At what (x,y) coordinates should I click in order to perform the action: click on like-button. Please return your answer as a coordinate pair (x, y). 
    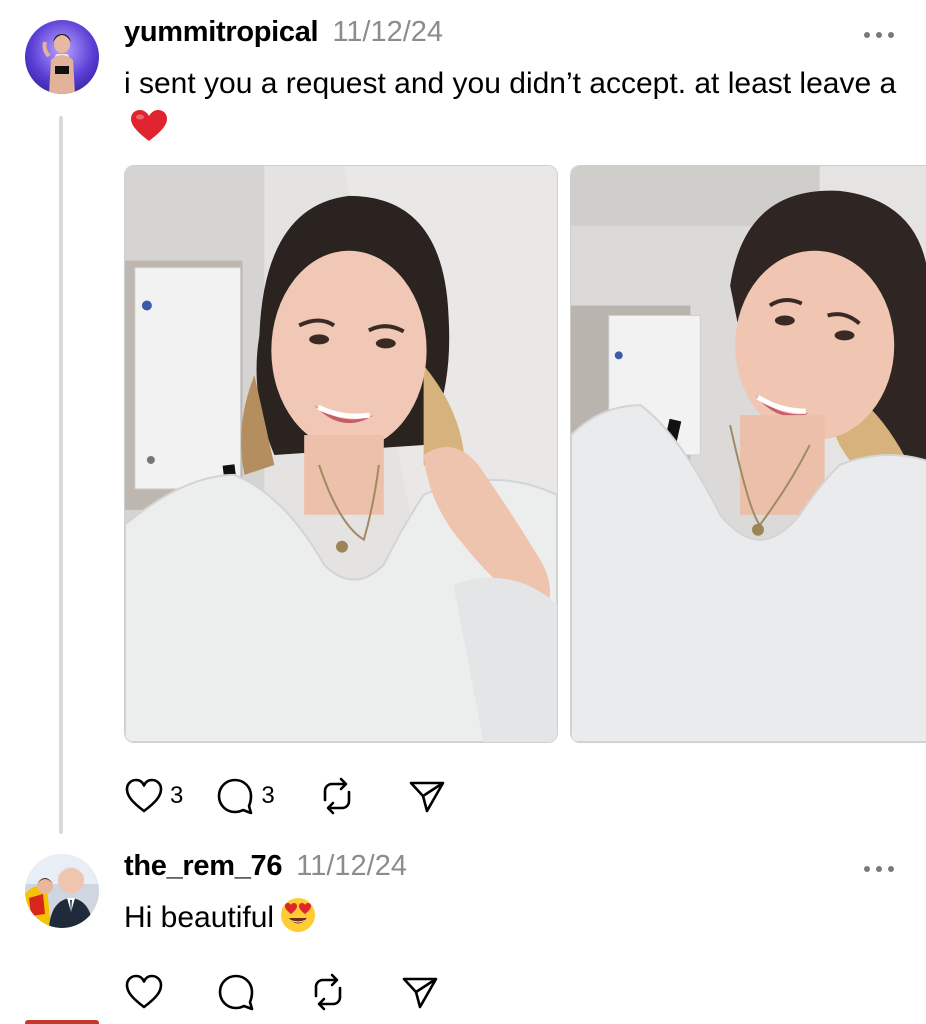
    Looking at the image, I should click on (144, 992).